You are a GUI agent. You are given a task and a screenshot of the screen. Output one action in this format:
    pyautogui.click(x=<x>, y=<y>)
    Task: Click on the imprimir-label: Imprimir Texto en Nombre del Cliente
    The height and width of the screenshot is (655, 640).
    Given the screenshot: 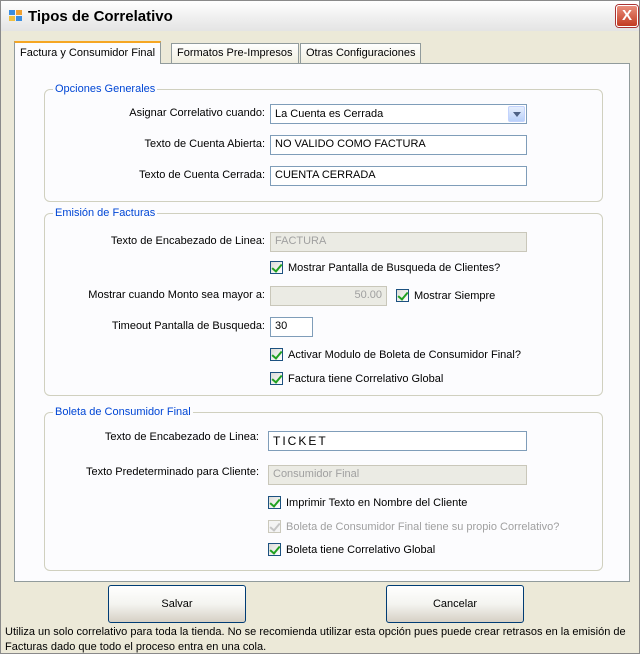 What is the action you would take?
    pyautogui.click(x=377, y=503)
    